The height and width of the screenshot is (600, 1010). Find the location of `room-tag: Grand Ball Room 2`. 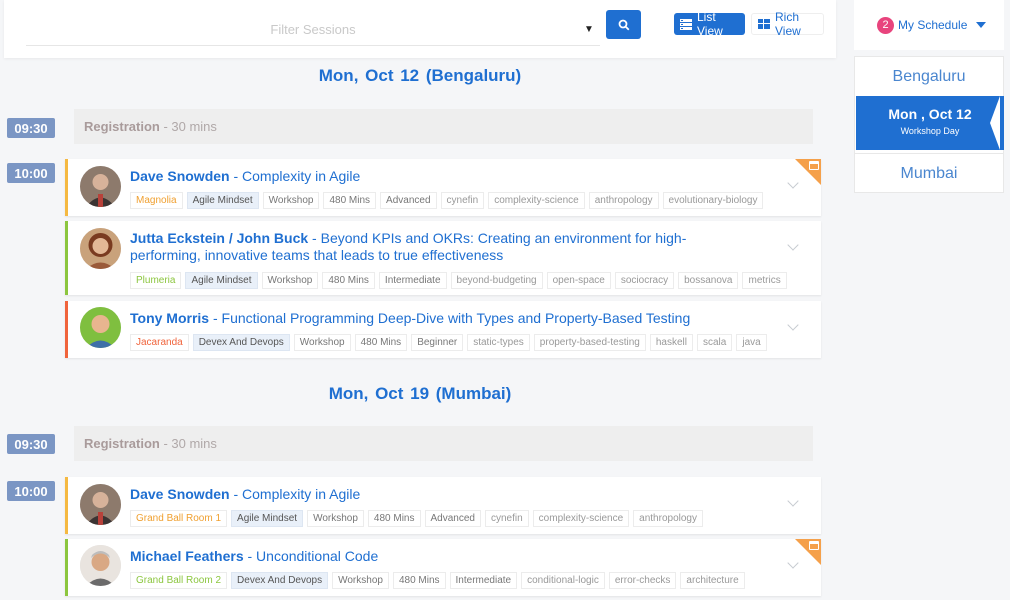

room-tag: Grand Ball Room 2 is located at coordinates (179, 580).